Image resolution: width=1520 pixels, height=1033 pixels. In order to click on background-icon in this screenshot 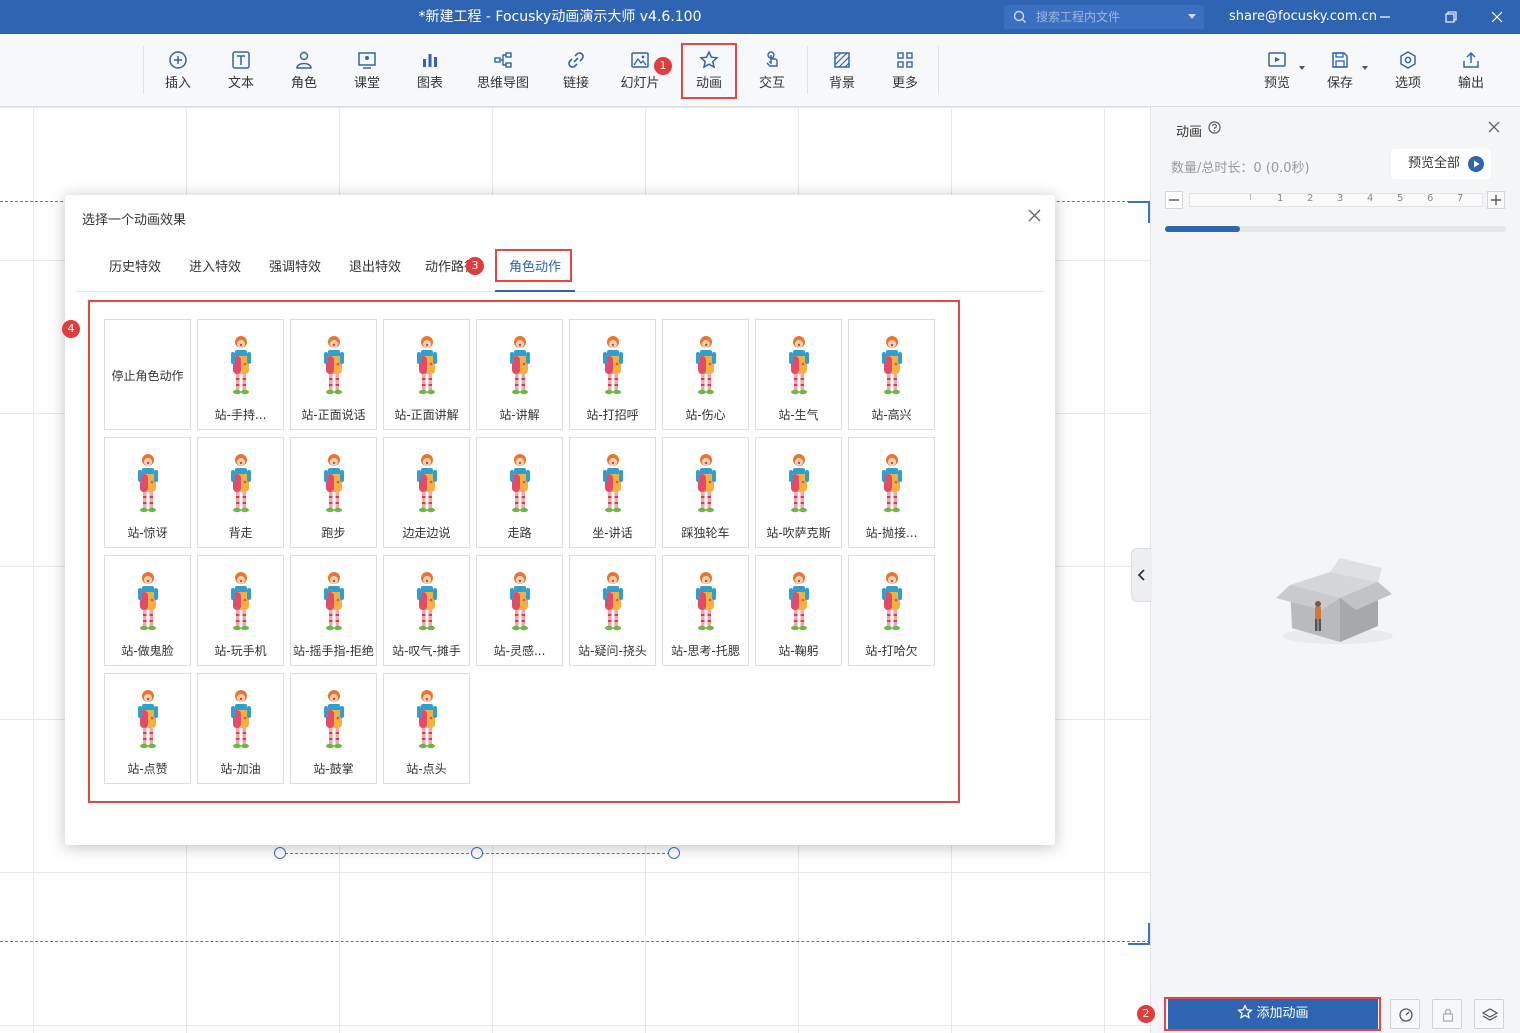, I will do `click(842, 60)`.